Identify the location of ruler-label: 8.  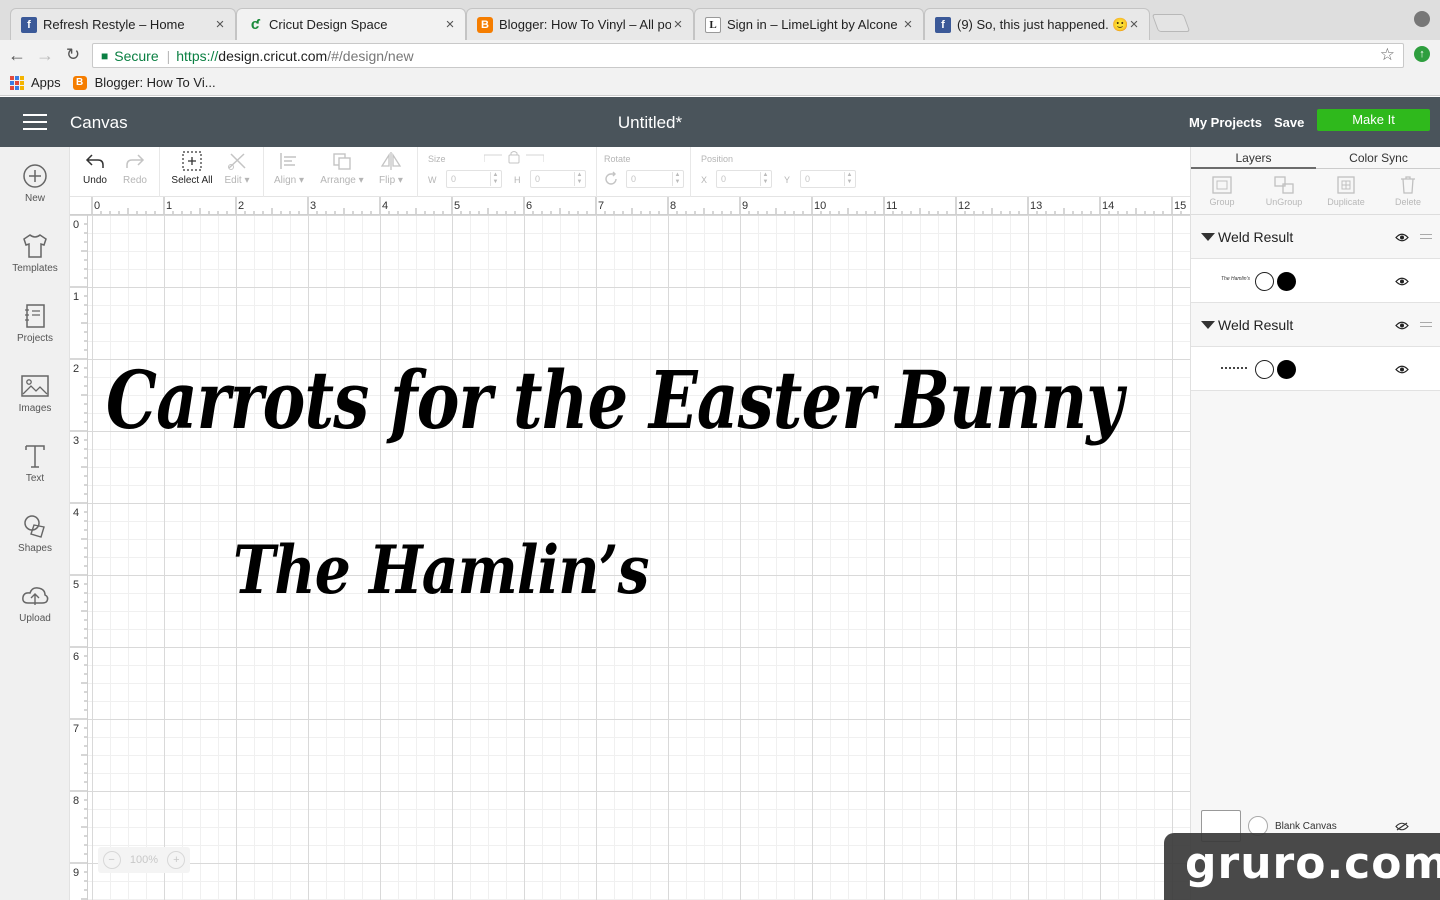
(76, 801).